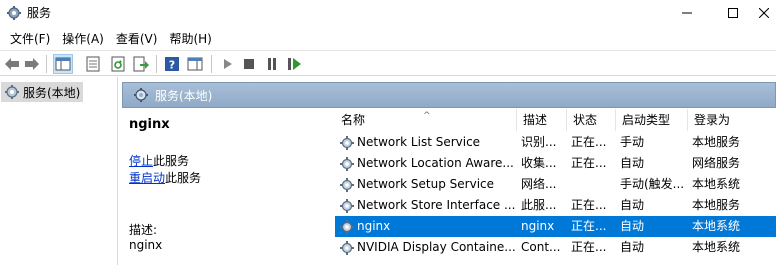  What do you see at coordinates (353, 120) in the screenshot?
I see `column-header-label: 名称` at bounding box center [353, 120].